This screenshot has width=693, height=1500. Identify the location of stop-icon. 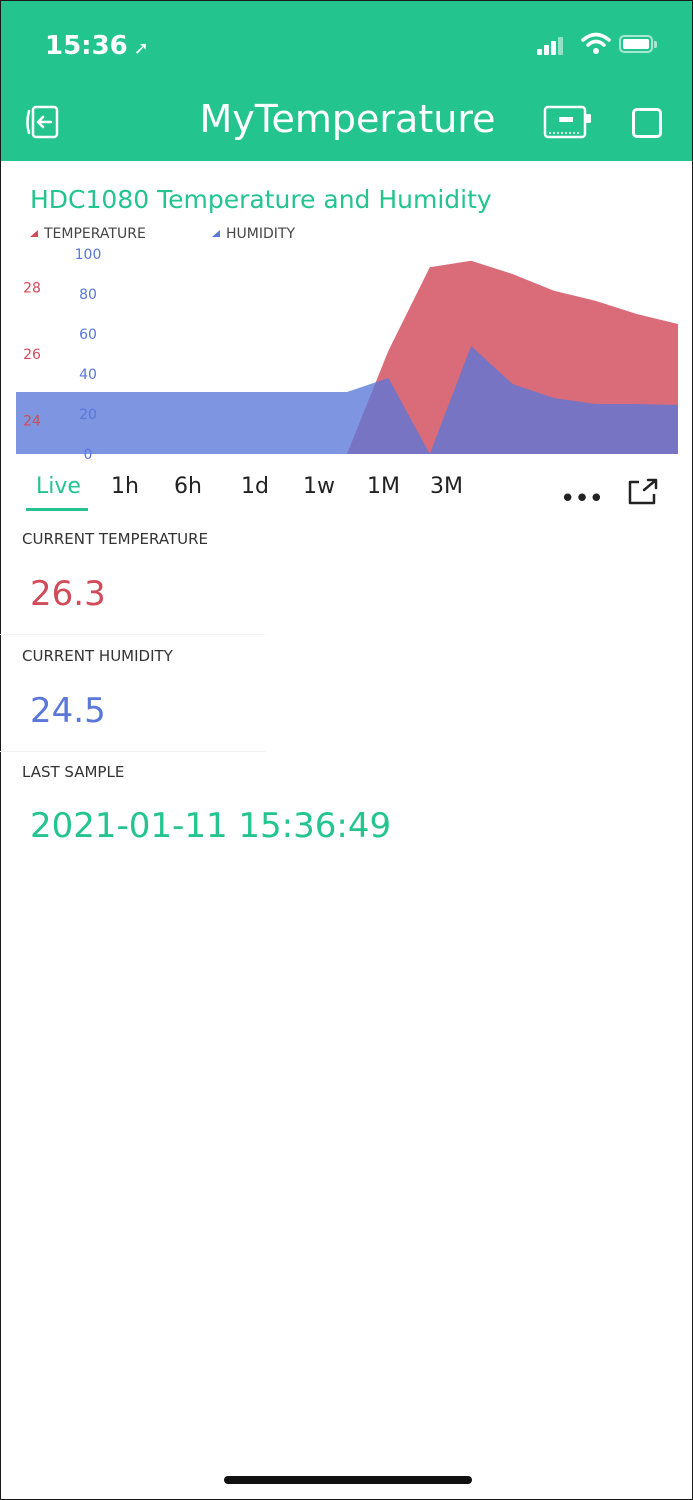
(647, 123).